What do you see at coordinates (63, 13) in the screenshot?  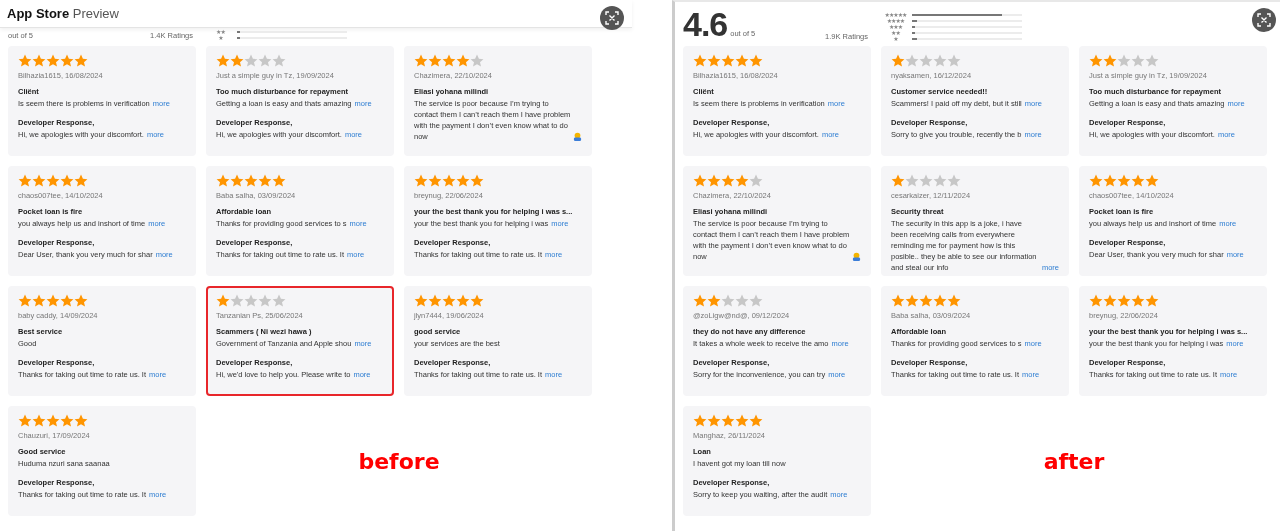 I see `app-store-title: App Store Preview` at bounding box center [63, 13].